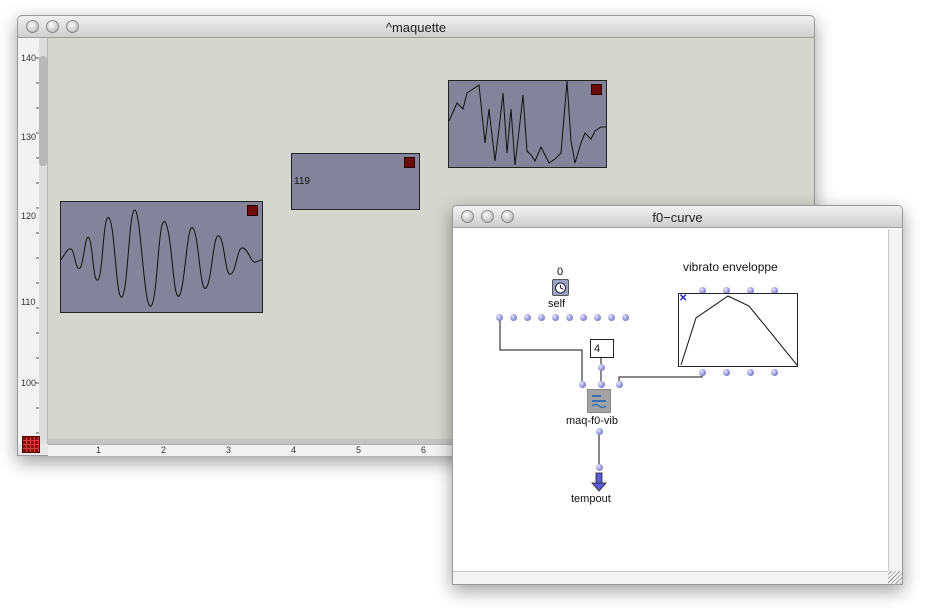  What do you see at coordinates (164, 450) in the screenshot?
I see `x-tick-label: 2` at bounding box center [164, 450].